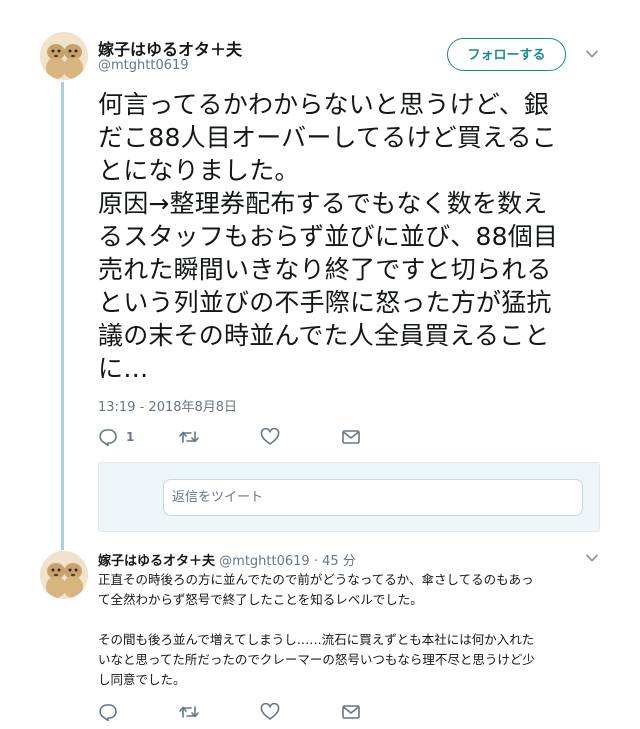  I want to click on reply-handle: @mtghtt0619, so click(264, 561).